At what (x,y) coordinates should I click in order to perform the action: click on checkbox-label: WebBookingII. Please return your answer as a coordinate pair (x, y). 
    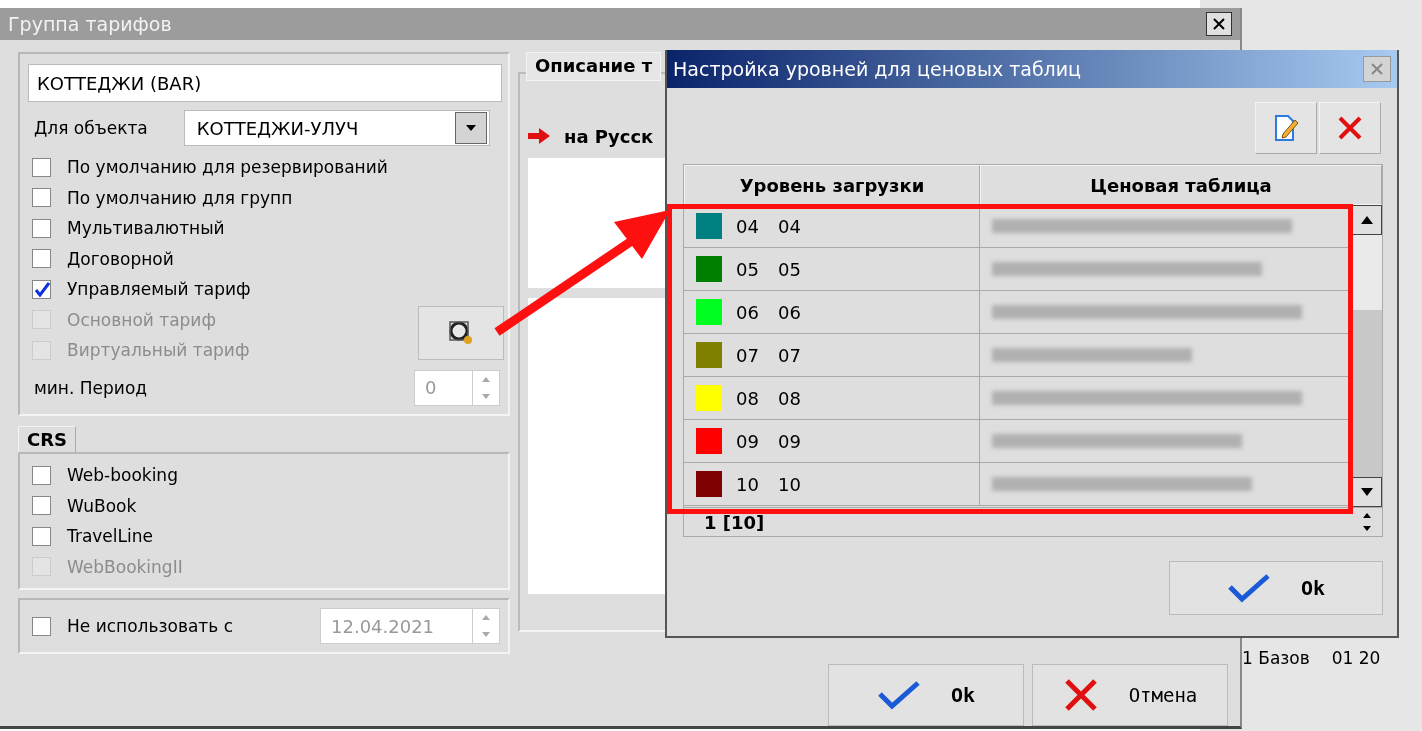
    Looking at the image, I should click on (125, 566).